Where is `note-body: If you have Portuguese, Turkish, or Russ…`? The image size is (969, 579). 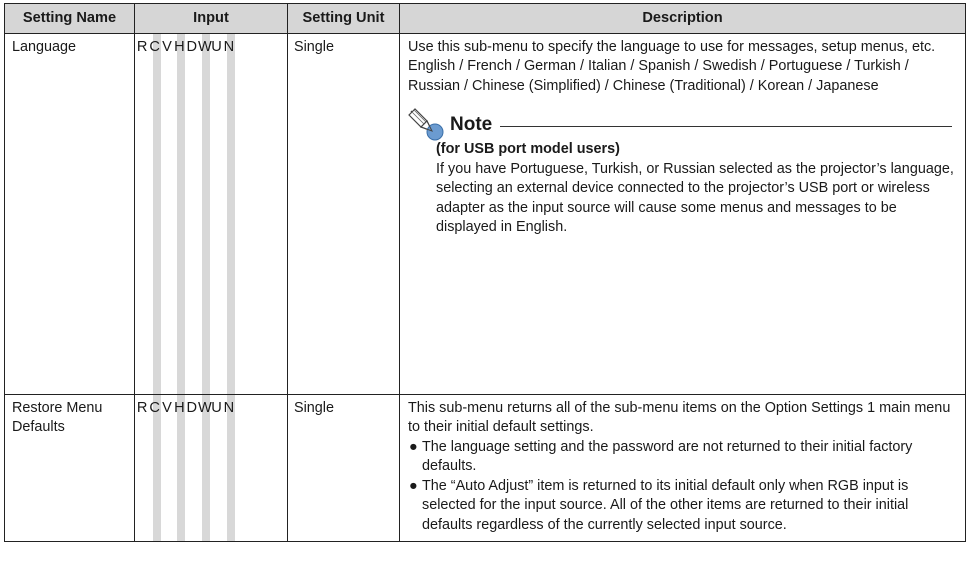
note-body: If you have Portuguese, Turkish, or Russ… is located at coordinates (695, 198).